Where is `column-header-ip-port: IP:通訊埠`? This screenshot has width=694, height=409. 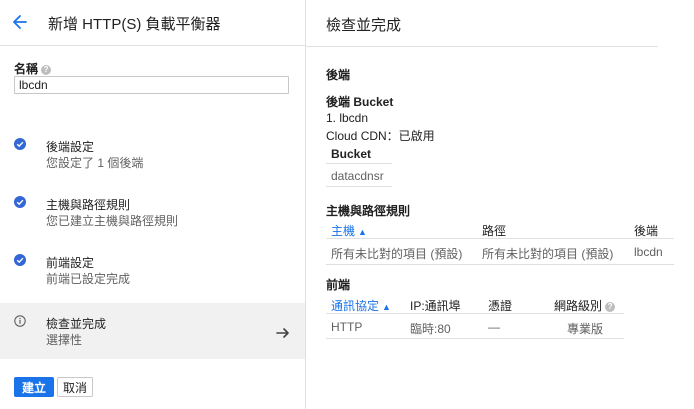
column-header-ip-port: IP:通訊埠 is located at coordinates (435, 306).